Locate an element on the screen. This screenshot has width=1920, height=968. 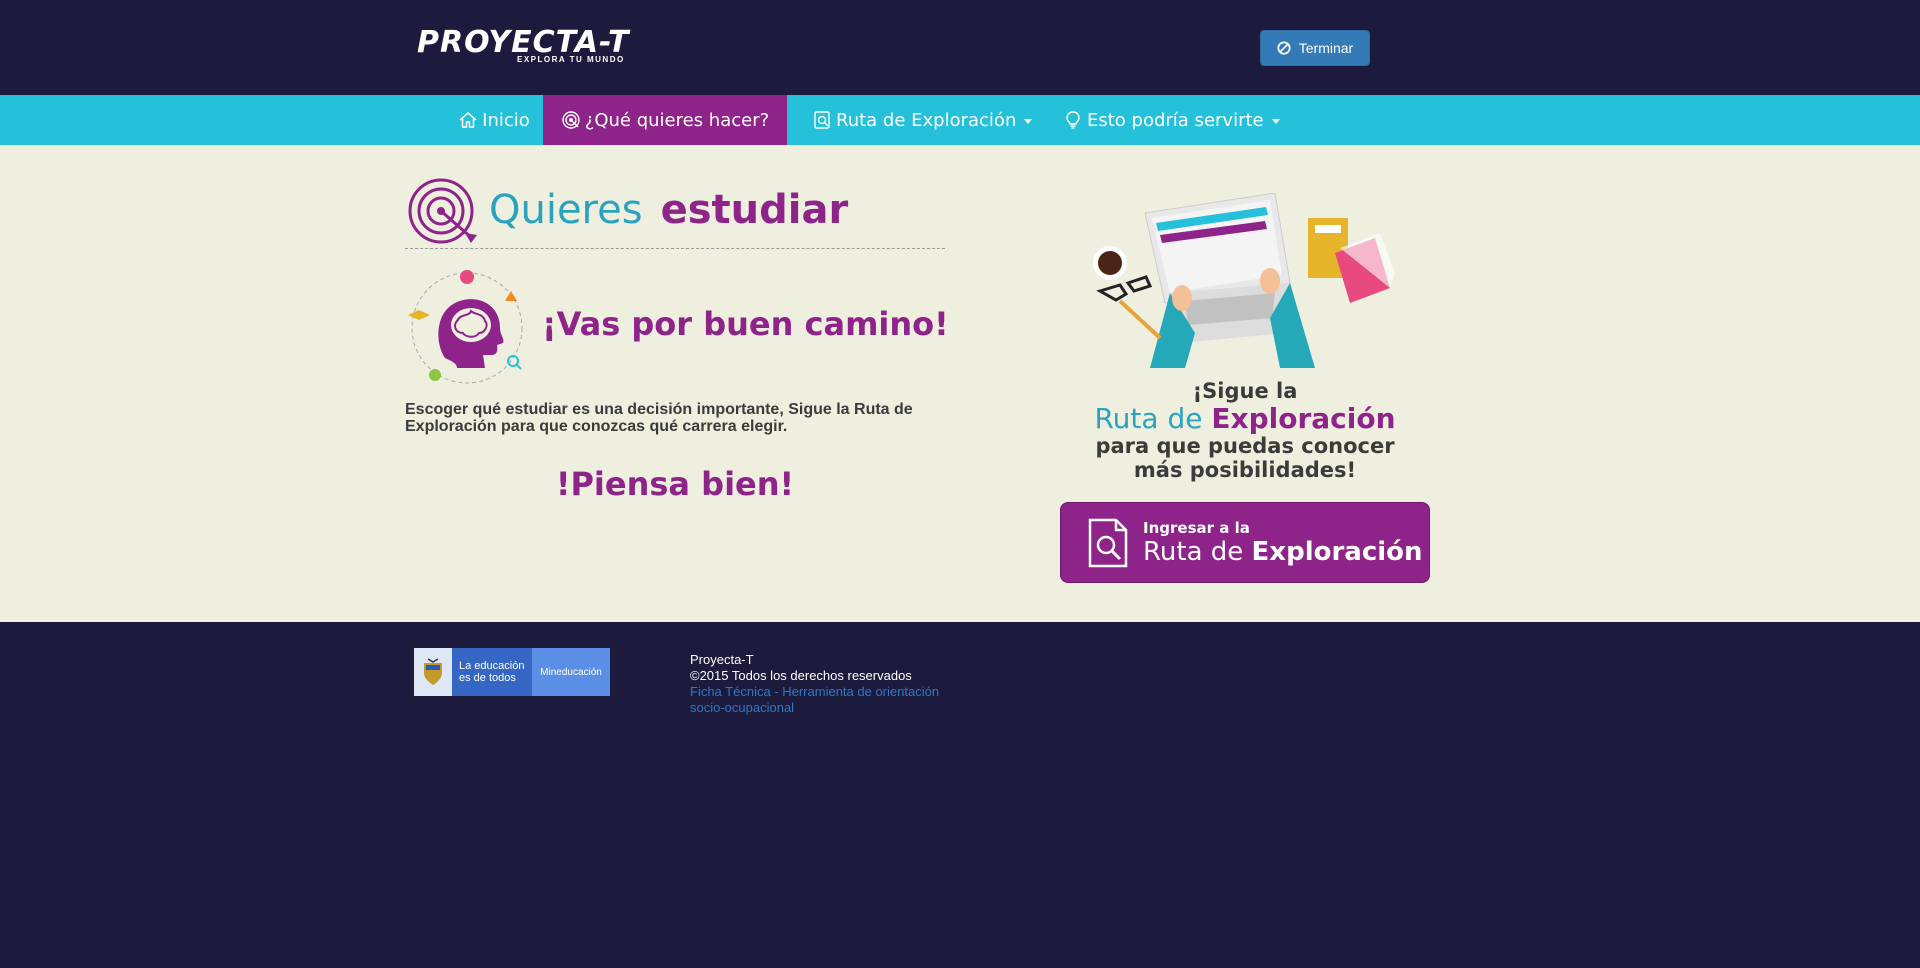
page-title: Quieres estudiar is located at coordinates (626, 210).